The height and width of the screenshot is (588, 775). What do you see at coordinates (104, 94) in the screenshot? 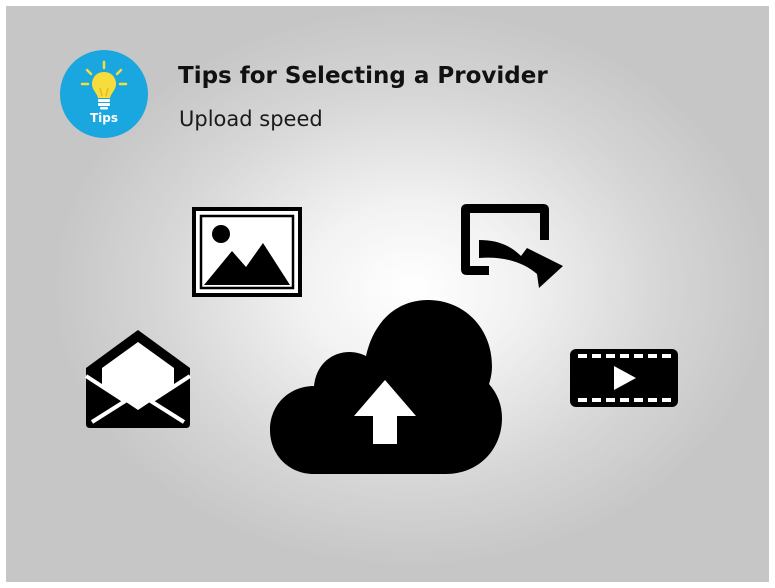
I see `tips-badge: Tips` at bounding box center [104, 94].